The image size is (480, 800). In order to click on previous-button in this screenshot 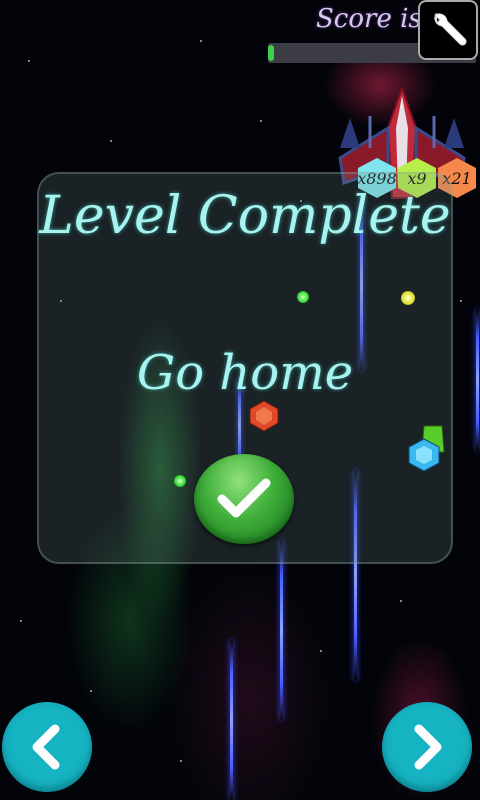, I will do `click(47, 747)`.